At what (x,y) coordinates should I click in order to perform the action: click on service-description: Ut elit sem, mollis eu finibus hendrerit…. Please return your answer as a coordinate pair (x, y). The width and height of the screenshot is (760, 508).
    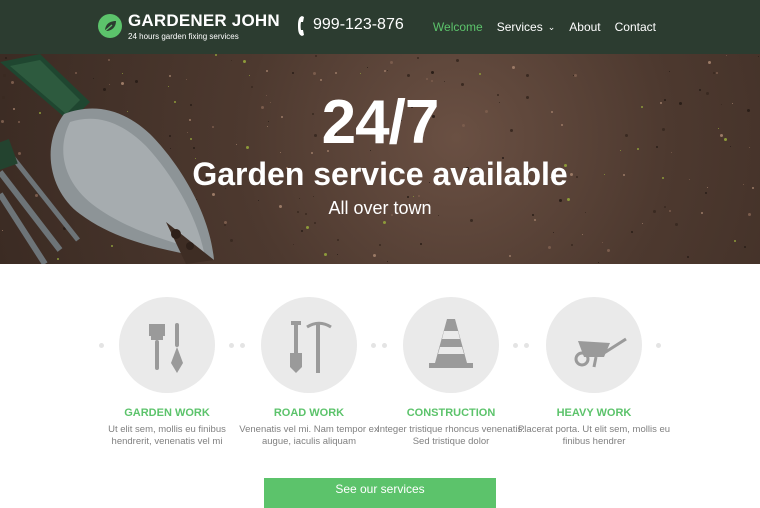
    Looking at the image, I should click on (167, 435).